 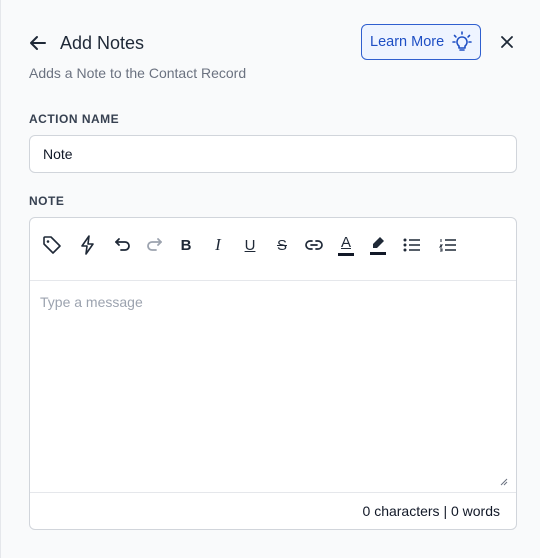 I want to click on strikethrough-button: S, so click(x=282, y=245).